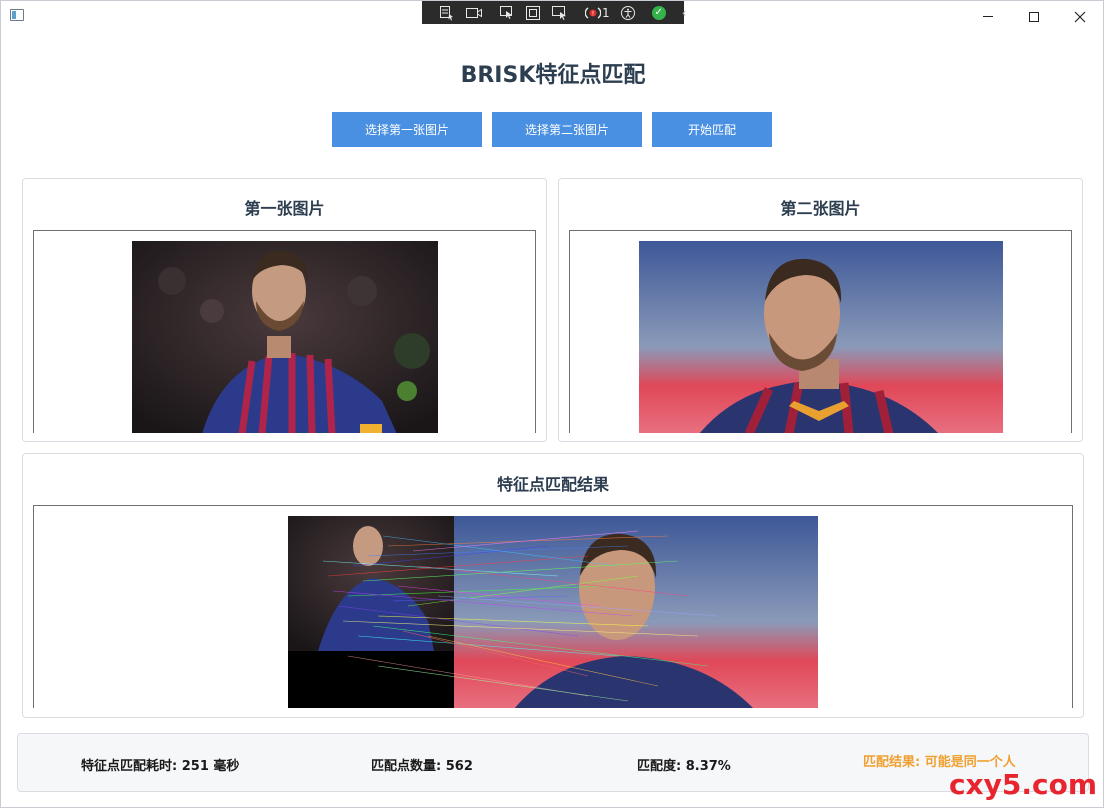 This screenshot has width=1104, height=808. I want to click on select-second-image-button: 选择第二张图片, so click(567, 129).